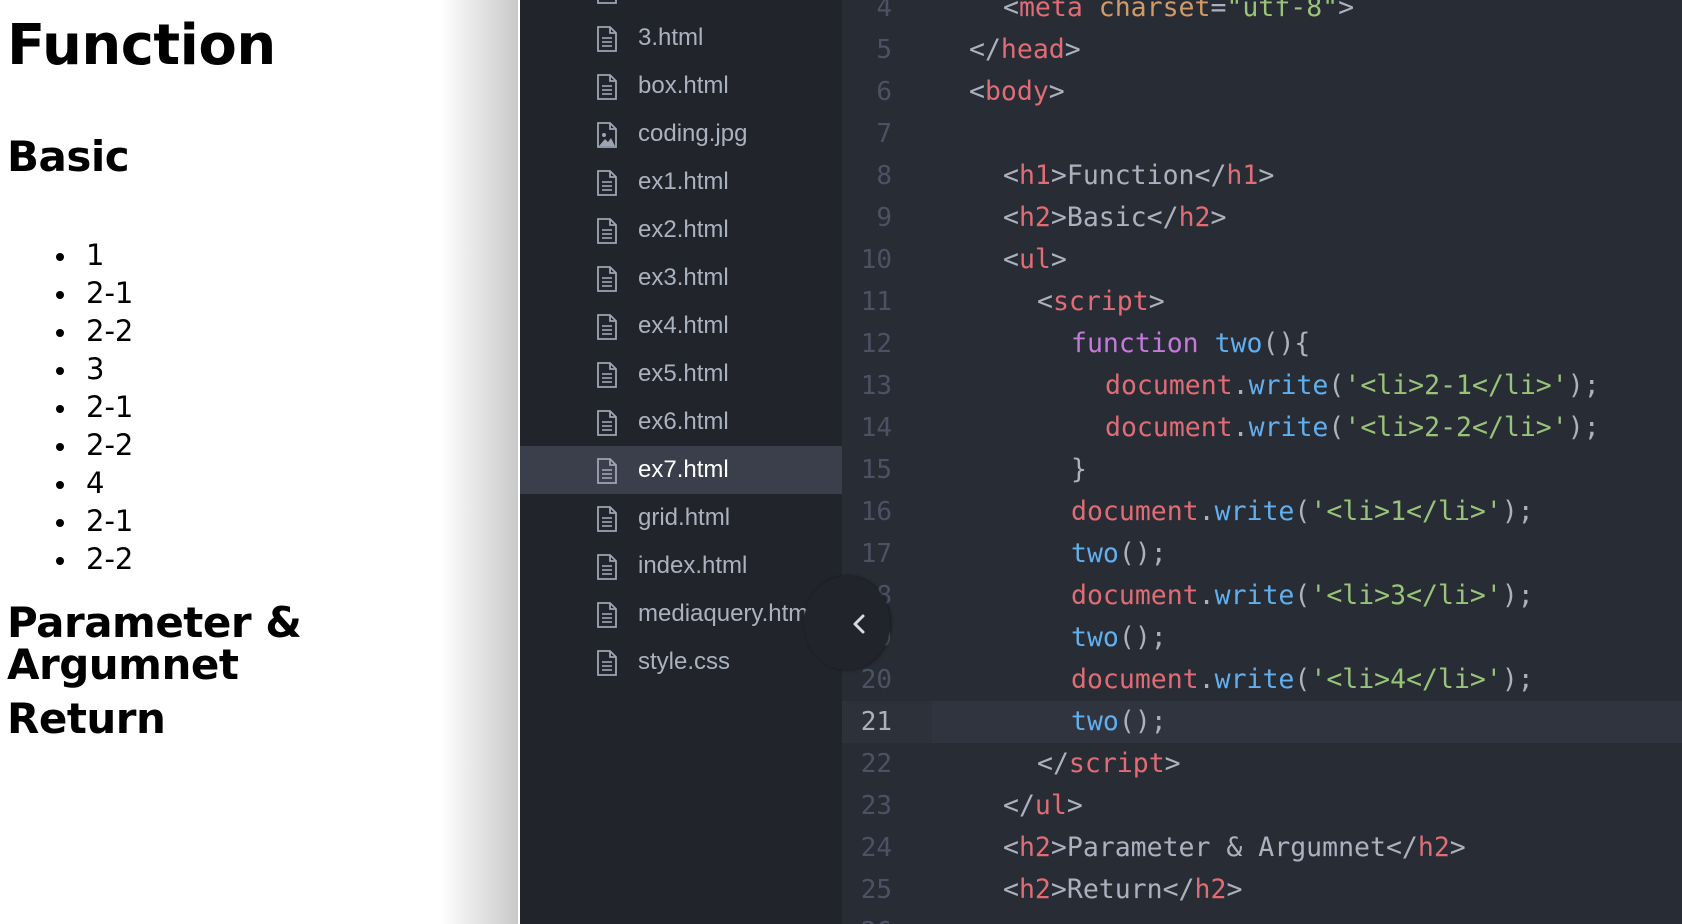 The image size is (1682, 924). I want to click on output-list: 1 2-1 2-2 3 2-1 2-2 4 2-1 2-2, so click(66, 407).